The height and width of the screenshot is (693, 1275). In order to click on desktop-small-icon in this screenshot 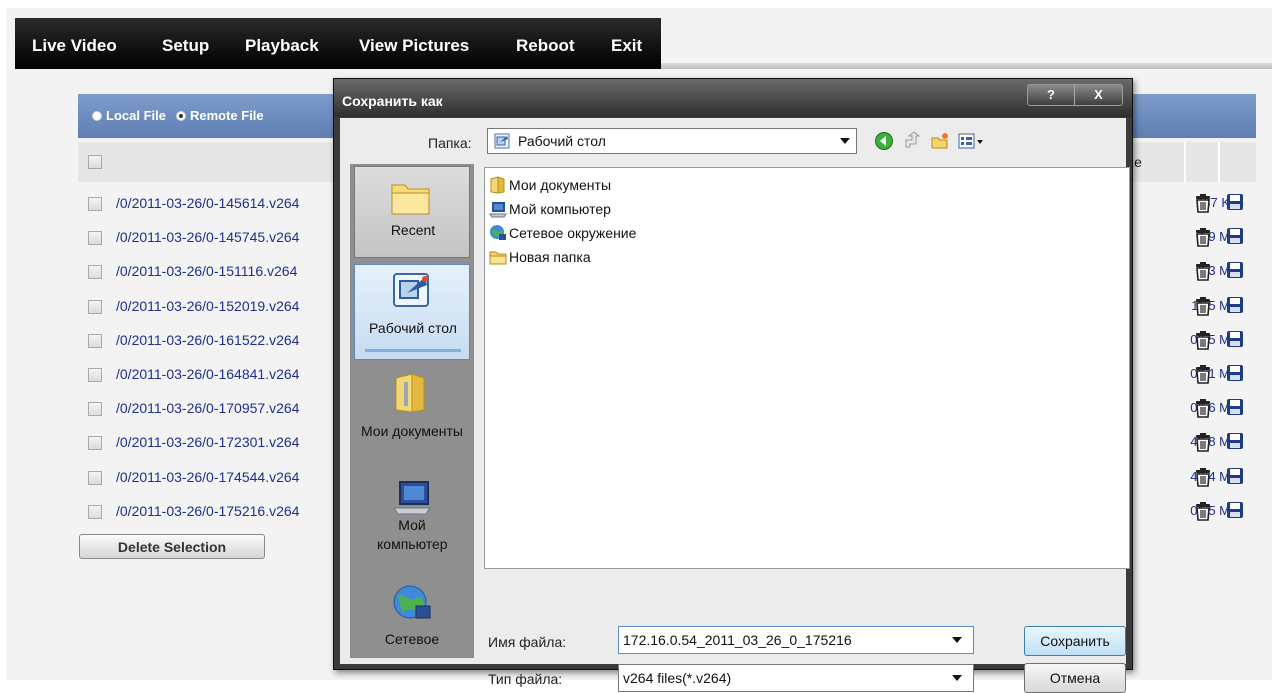, I will do `click(502, 141)`.